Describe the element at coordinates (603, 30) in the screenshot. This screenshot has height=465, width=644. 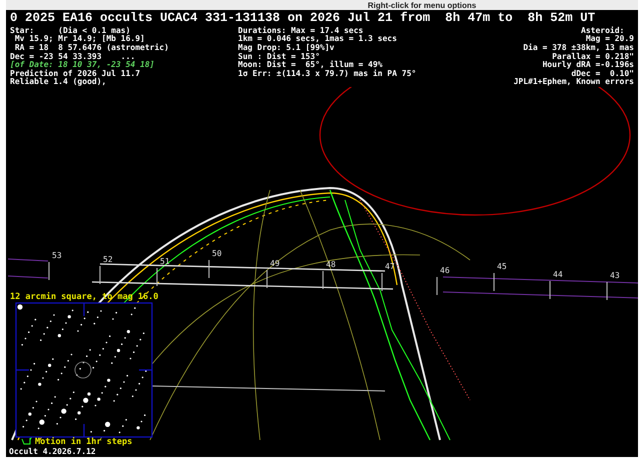
I see `asteroid-info-line: Asteroid:` at that location.